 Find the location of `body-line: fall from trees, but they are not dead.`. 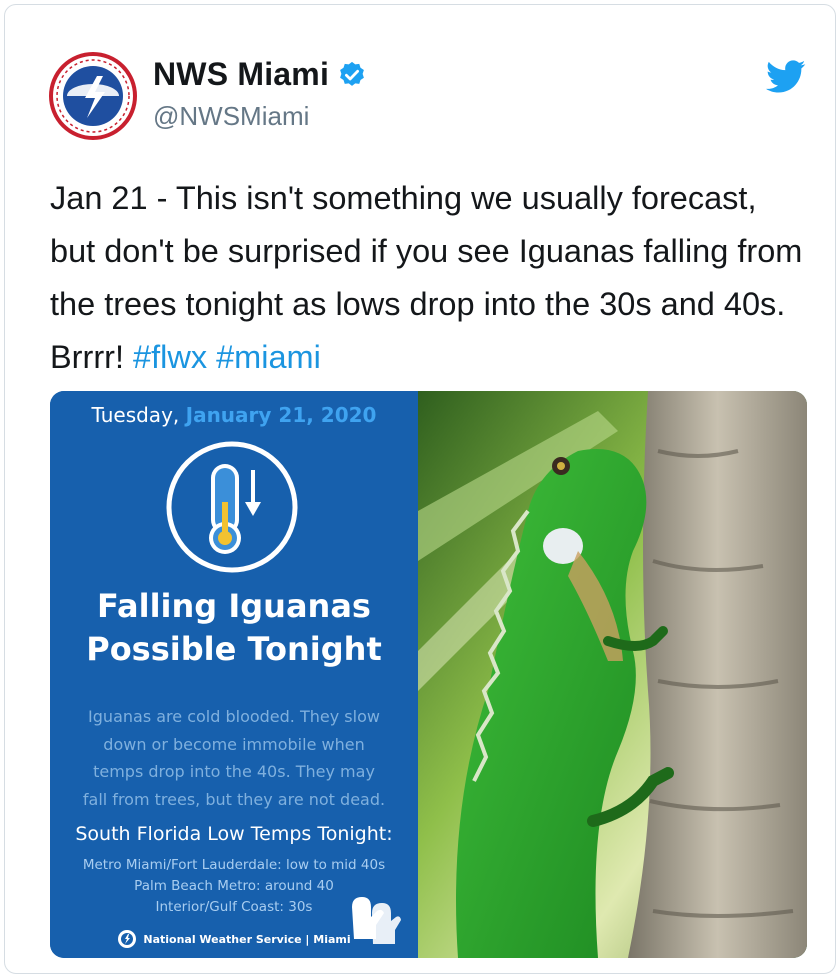

body-line: fall from trees, but they are not dead. is located at coordinates (234, 799).